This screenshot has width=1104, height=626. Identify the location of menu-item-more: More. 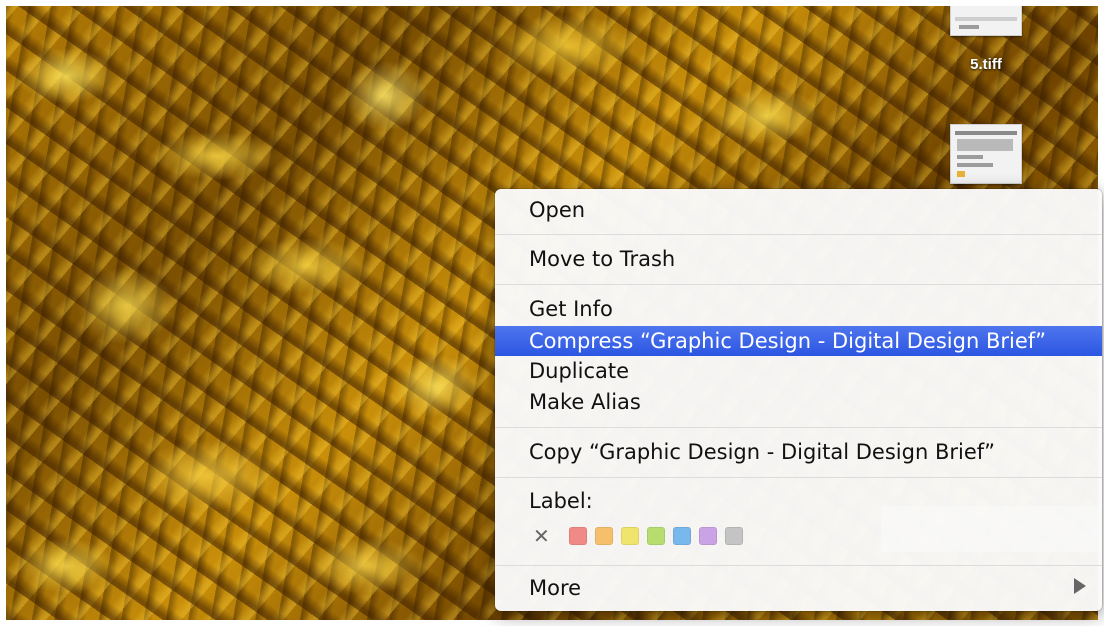
(798, 588).